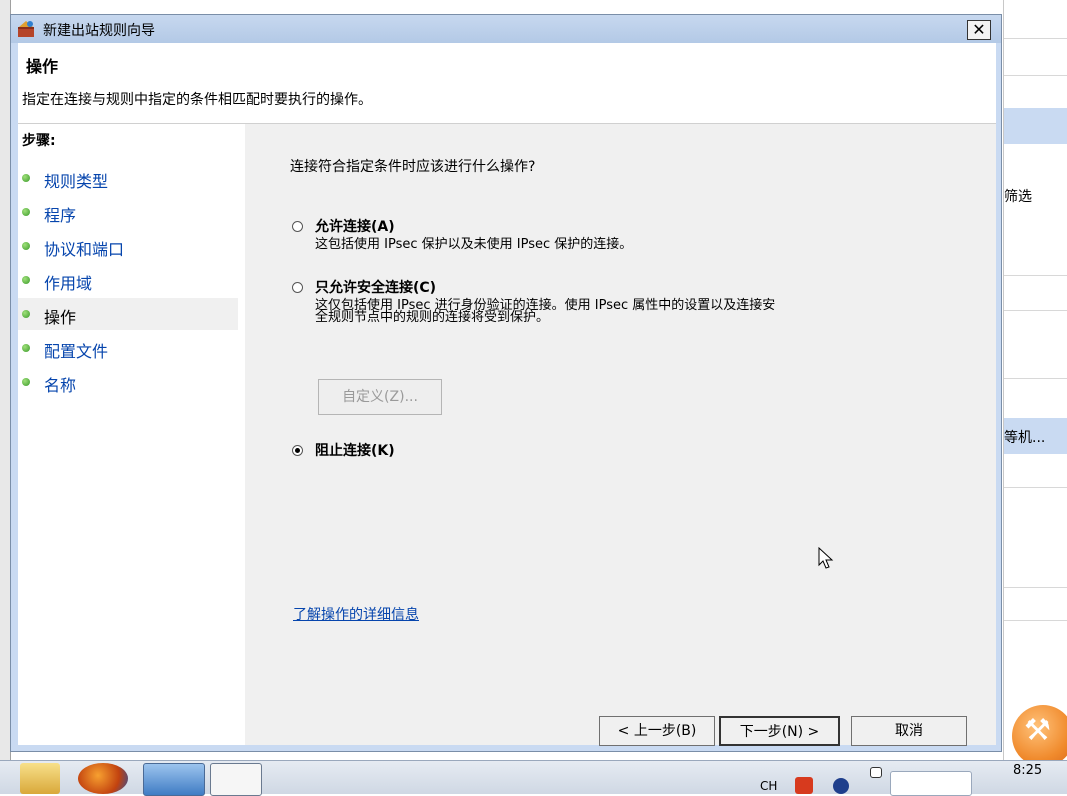 The image size is (1067, 796). I want to click on window-icon, so click(236, 779).